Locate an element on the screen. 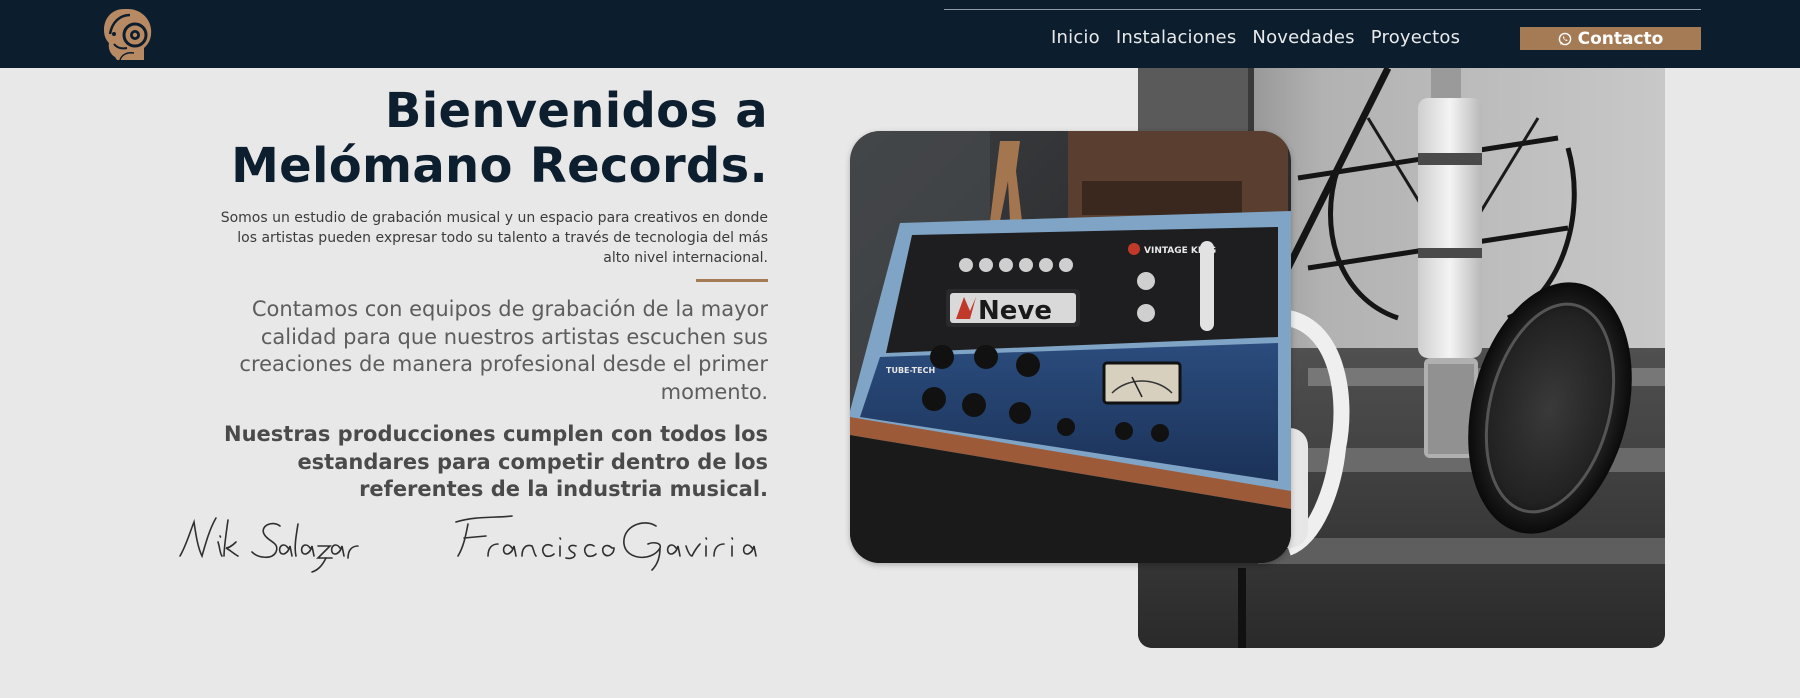 Image resolution: width=1800 pixels, height=698 pixels. nav-instalaciones: Instalaciones is located at coordinates (1176, 37).